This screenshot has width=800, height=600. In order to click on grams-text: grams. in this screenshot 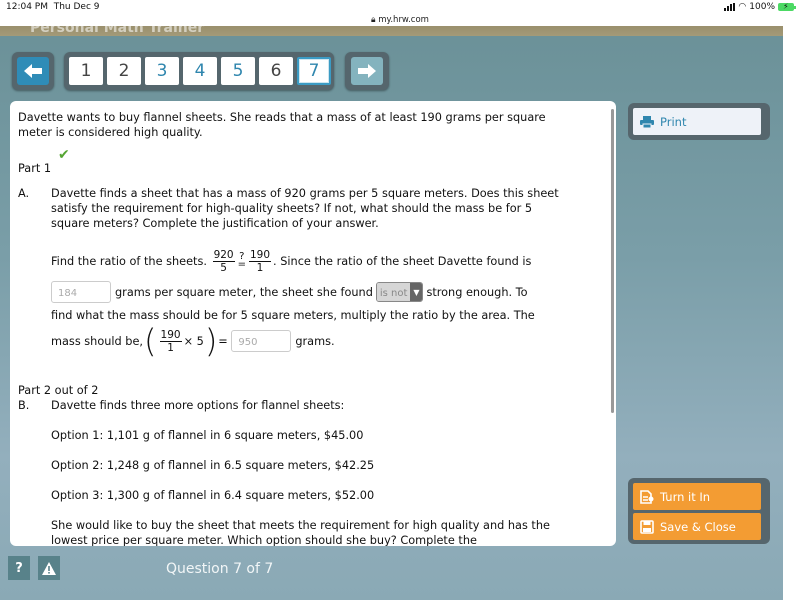, I will do `click(315, 341)`.